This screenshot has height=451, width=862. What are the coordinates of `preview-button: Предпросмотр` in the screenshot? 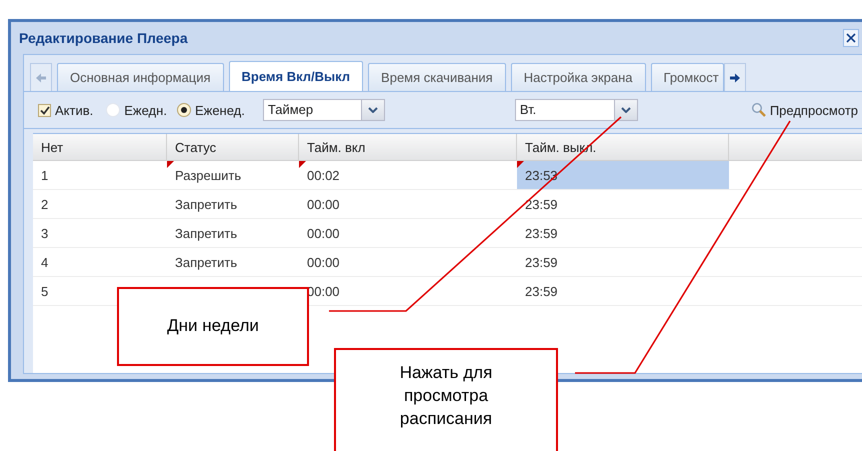 It's located at (804, 110).